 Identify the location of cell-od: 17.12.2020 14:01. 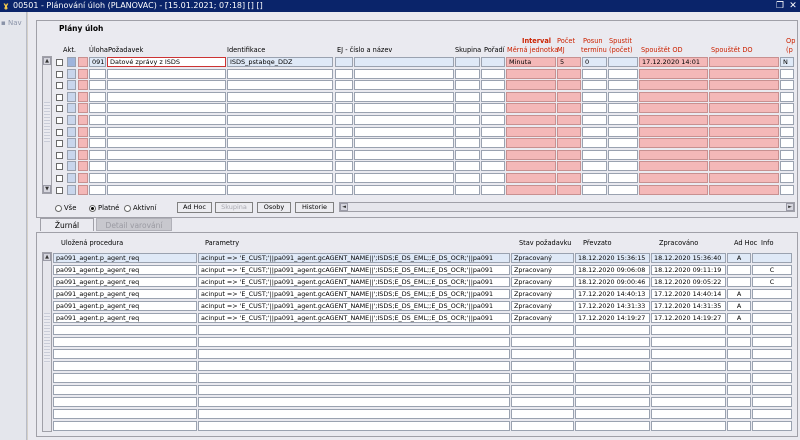
(673, 62).